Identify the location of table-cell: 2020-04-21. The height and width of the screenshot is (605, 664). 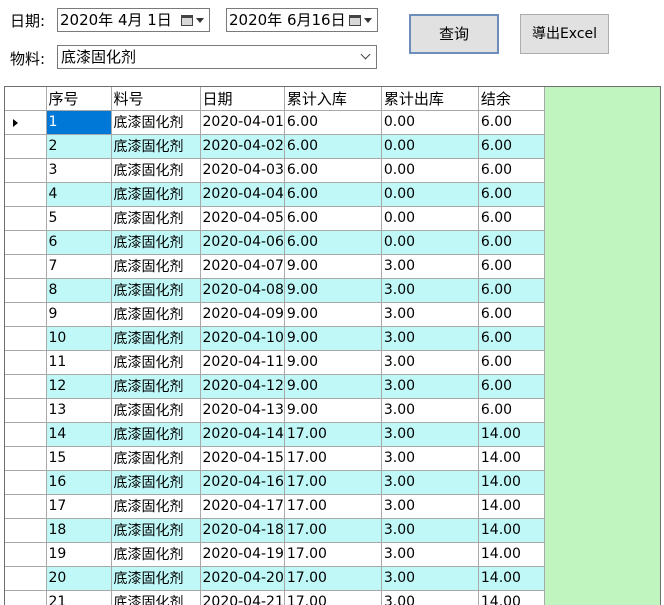
(242, 597).